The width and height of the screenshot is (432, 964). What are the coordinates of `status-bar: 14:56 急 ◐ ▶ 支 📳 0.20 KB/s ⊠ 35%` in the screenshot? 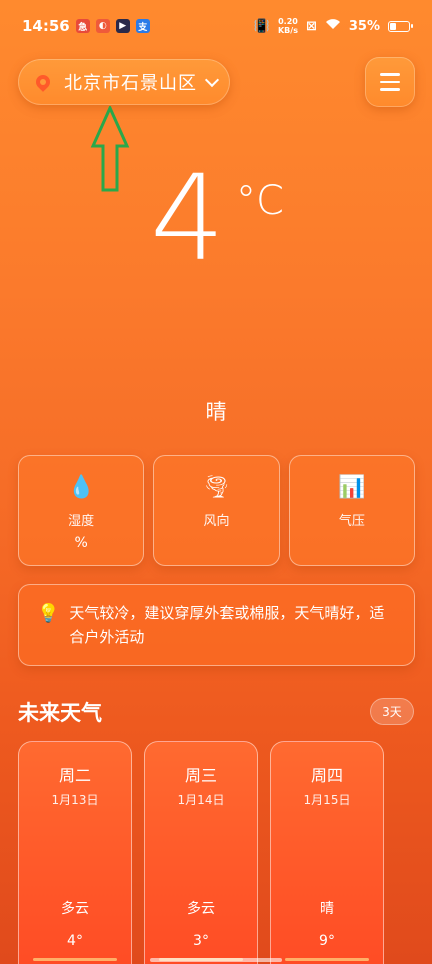 It's located at (216, 26).